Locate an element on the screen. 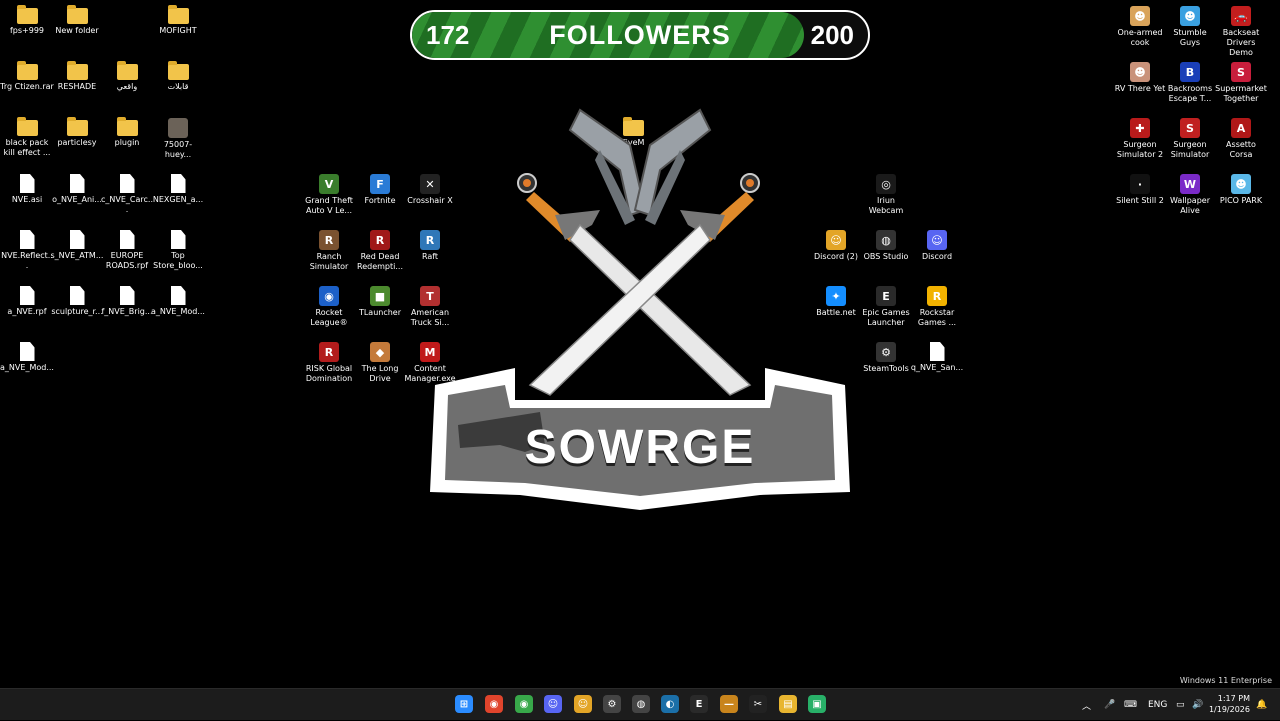 This screenshot has height=721, width=1280. network-icon: ▭ is located at coordinates (1180, 705).